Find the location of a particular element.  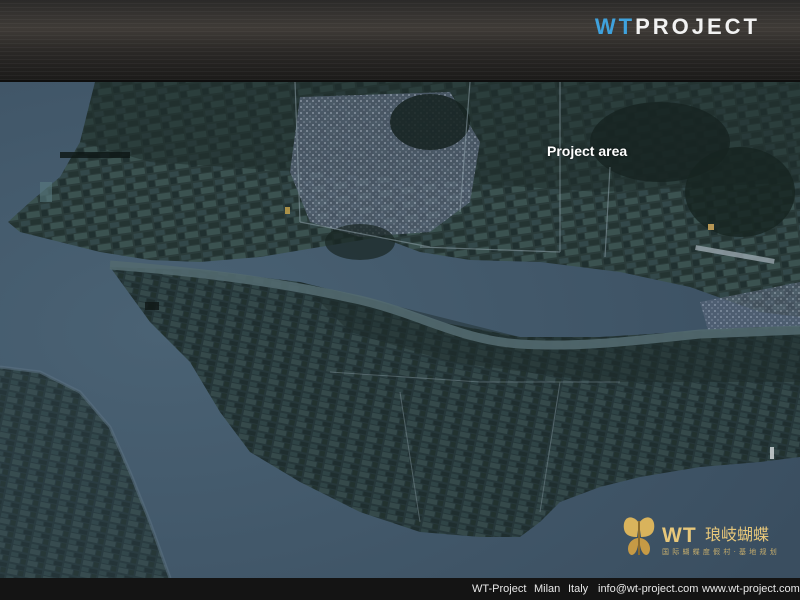

header-banner: WTPROJECT is located at coordinates (400, 41).